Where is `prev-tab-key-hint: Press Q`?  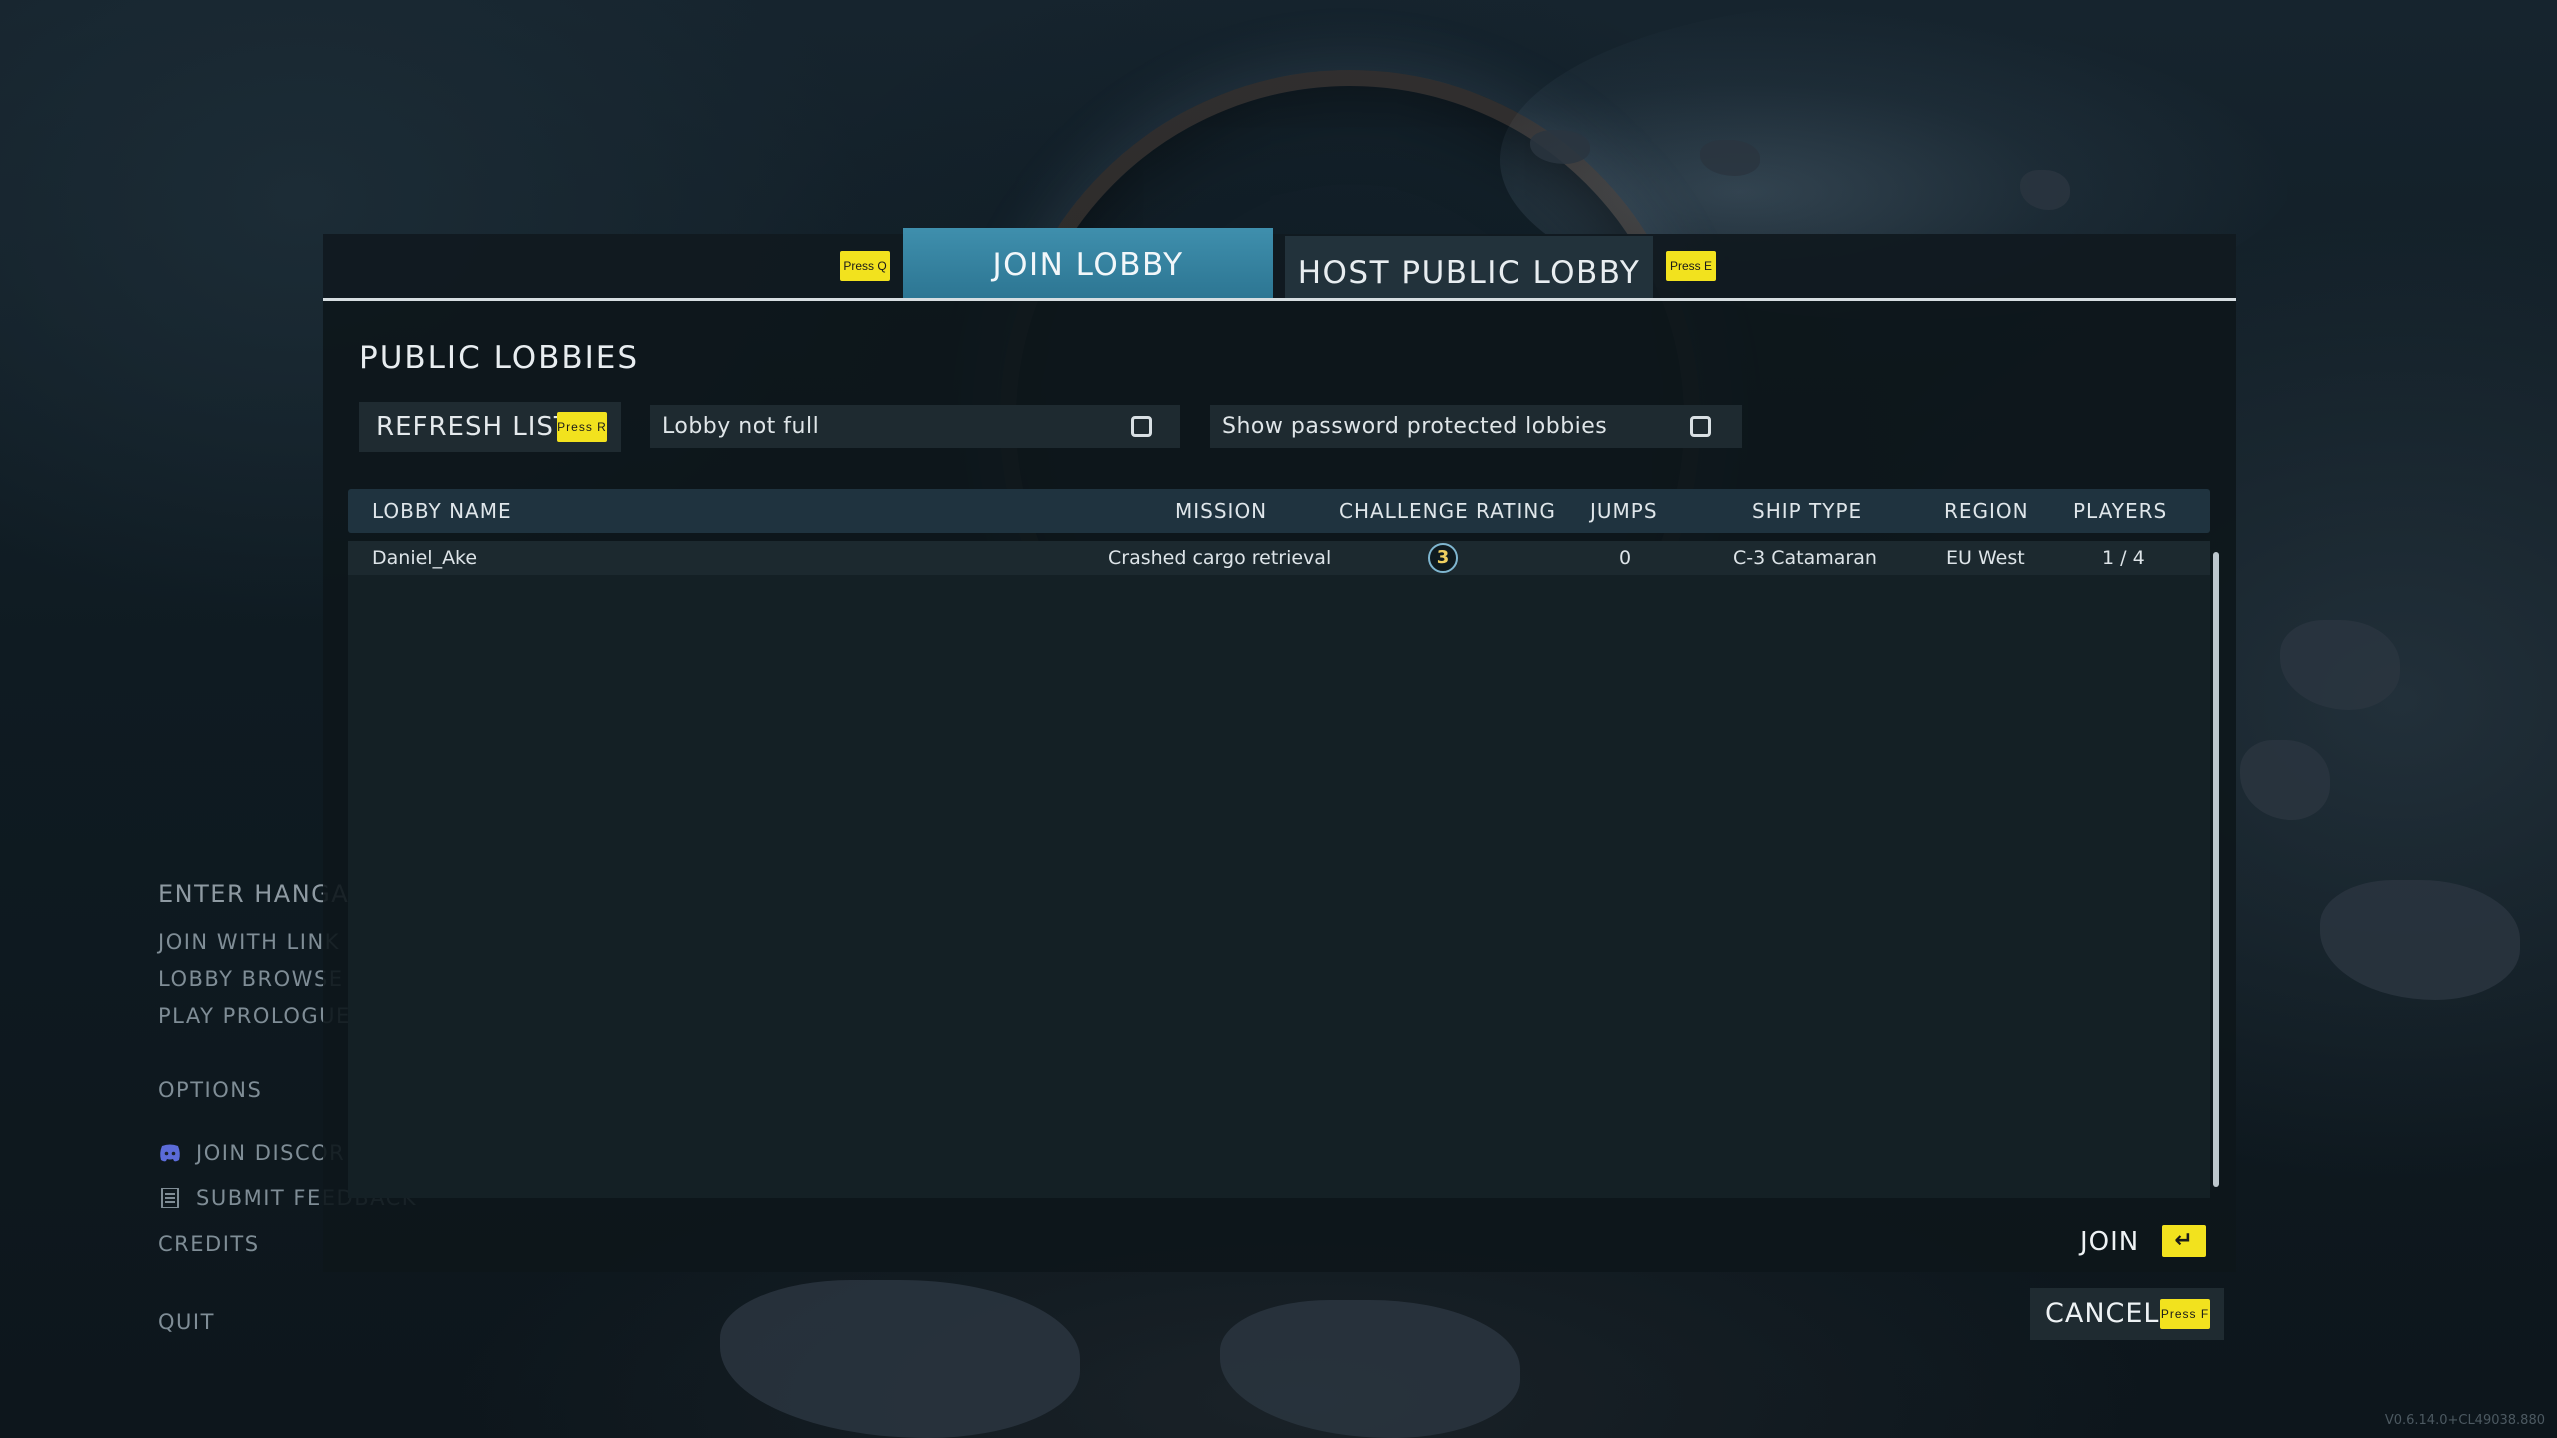
prev-tab-key-hint: Press Q is located at coordinates (865, 266).